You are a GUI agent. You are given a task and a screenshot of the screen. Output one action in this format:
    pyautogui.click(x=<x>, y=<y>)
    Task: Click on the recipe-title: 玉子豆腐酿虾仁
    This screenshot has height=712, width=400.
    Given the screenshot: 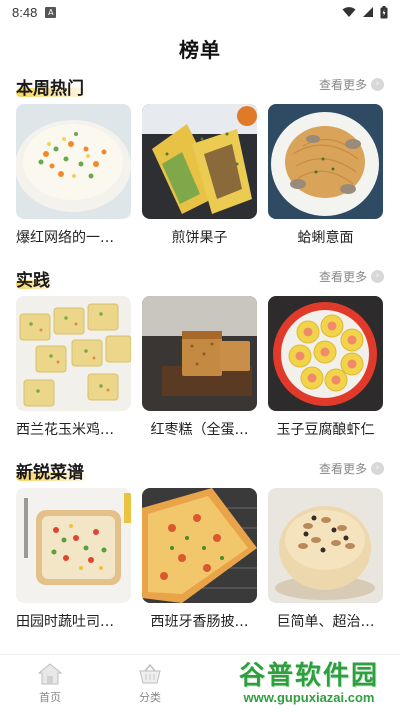 What is the action you would take?
    pyautogui.click(x=325, y=430)
    